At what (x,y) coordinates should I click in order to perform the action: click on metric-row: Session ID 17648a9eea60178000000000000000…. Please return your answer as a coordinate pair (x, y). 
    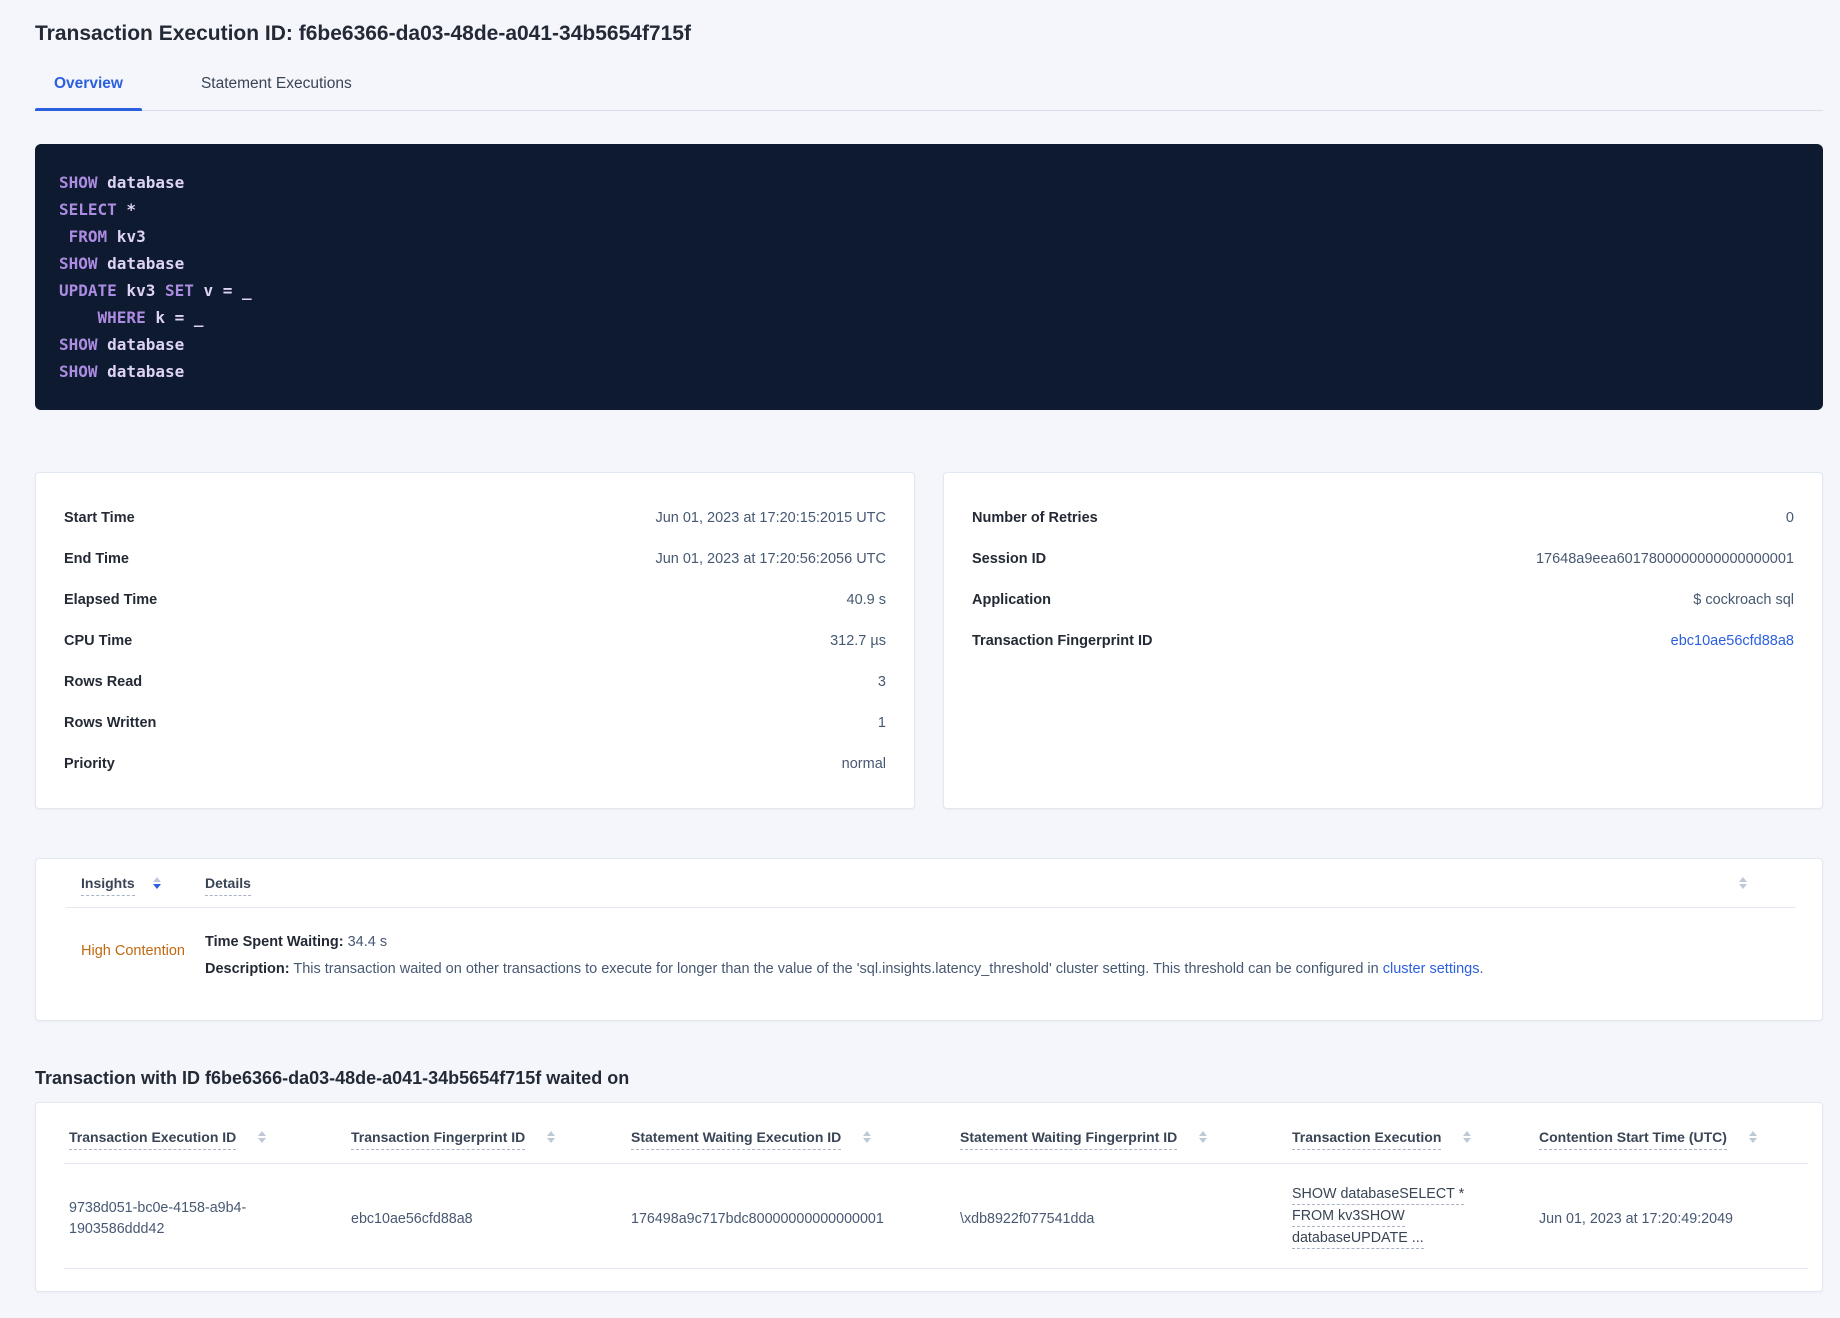
    Looking at the image, I should click on (1383, 558).